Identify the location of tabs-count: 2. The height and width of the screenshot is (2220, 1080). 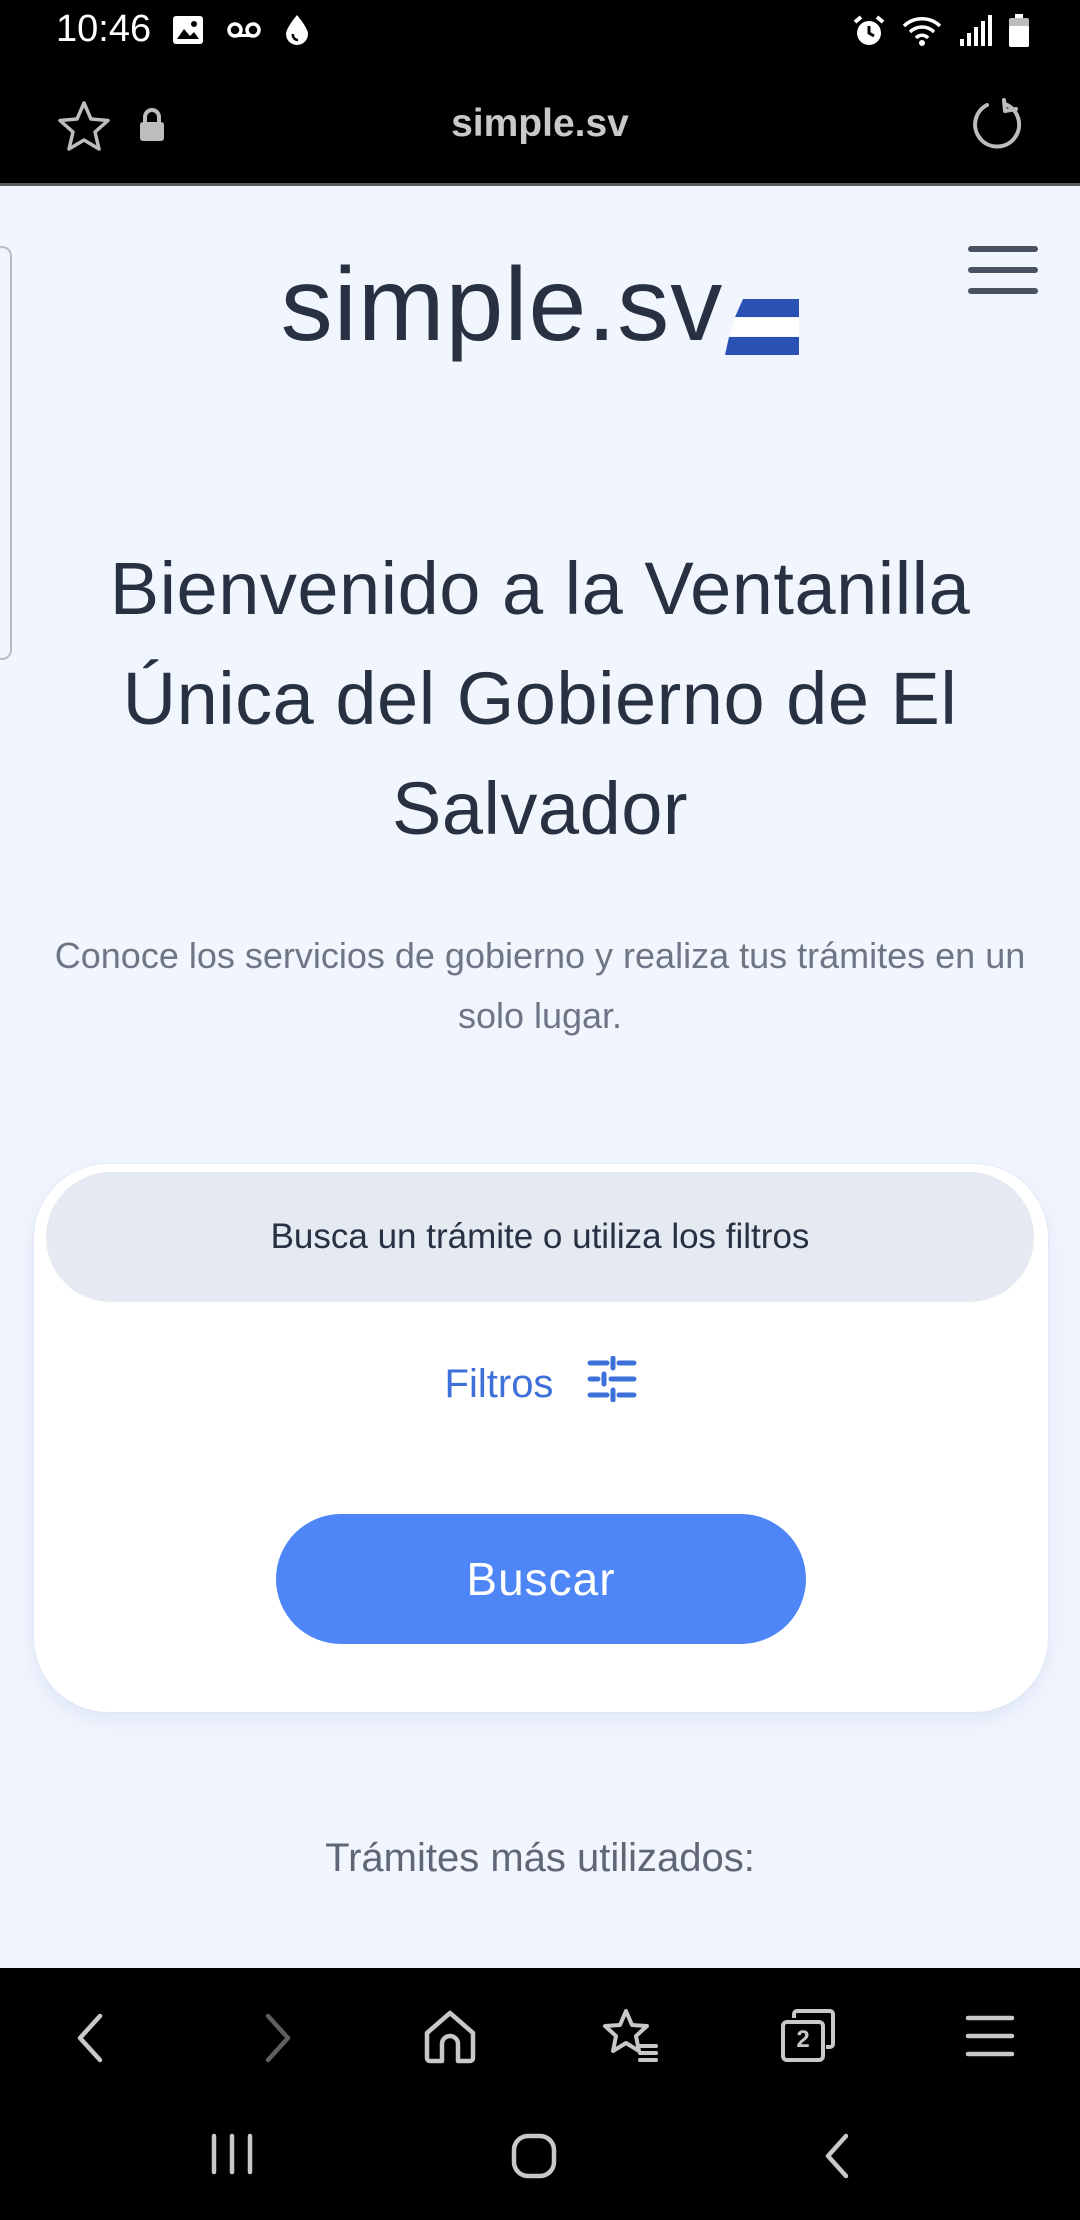
(803, 2039).